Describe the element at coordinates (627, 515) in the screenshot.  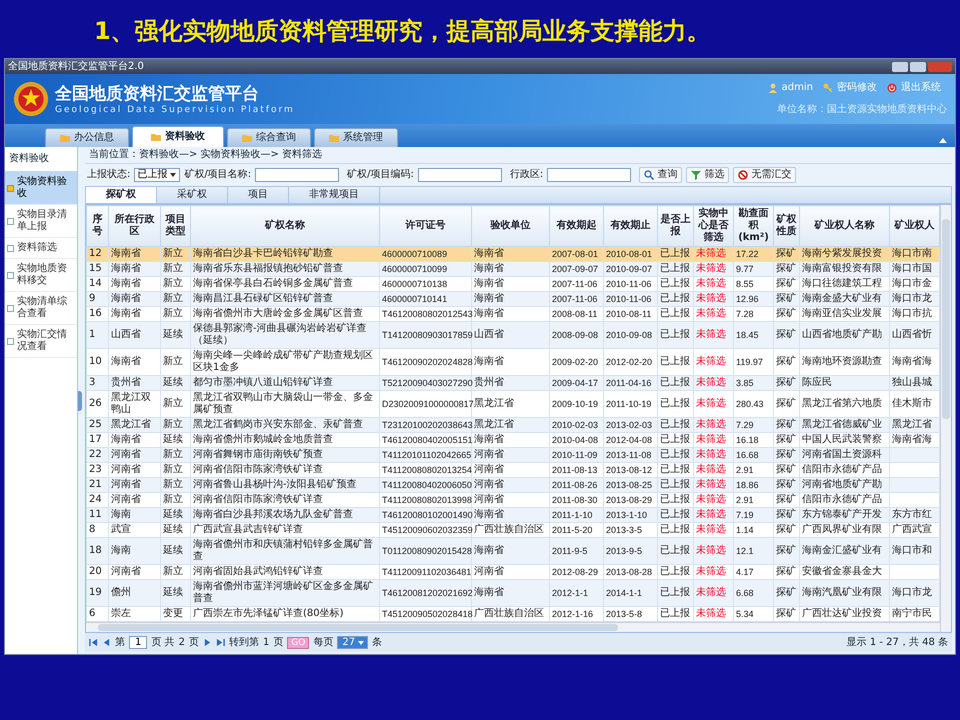
I see `table-cell: 2013-1-10` at that location.